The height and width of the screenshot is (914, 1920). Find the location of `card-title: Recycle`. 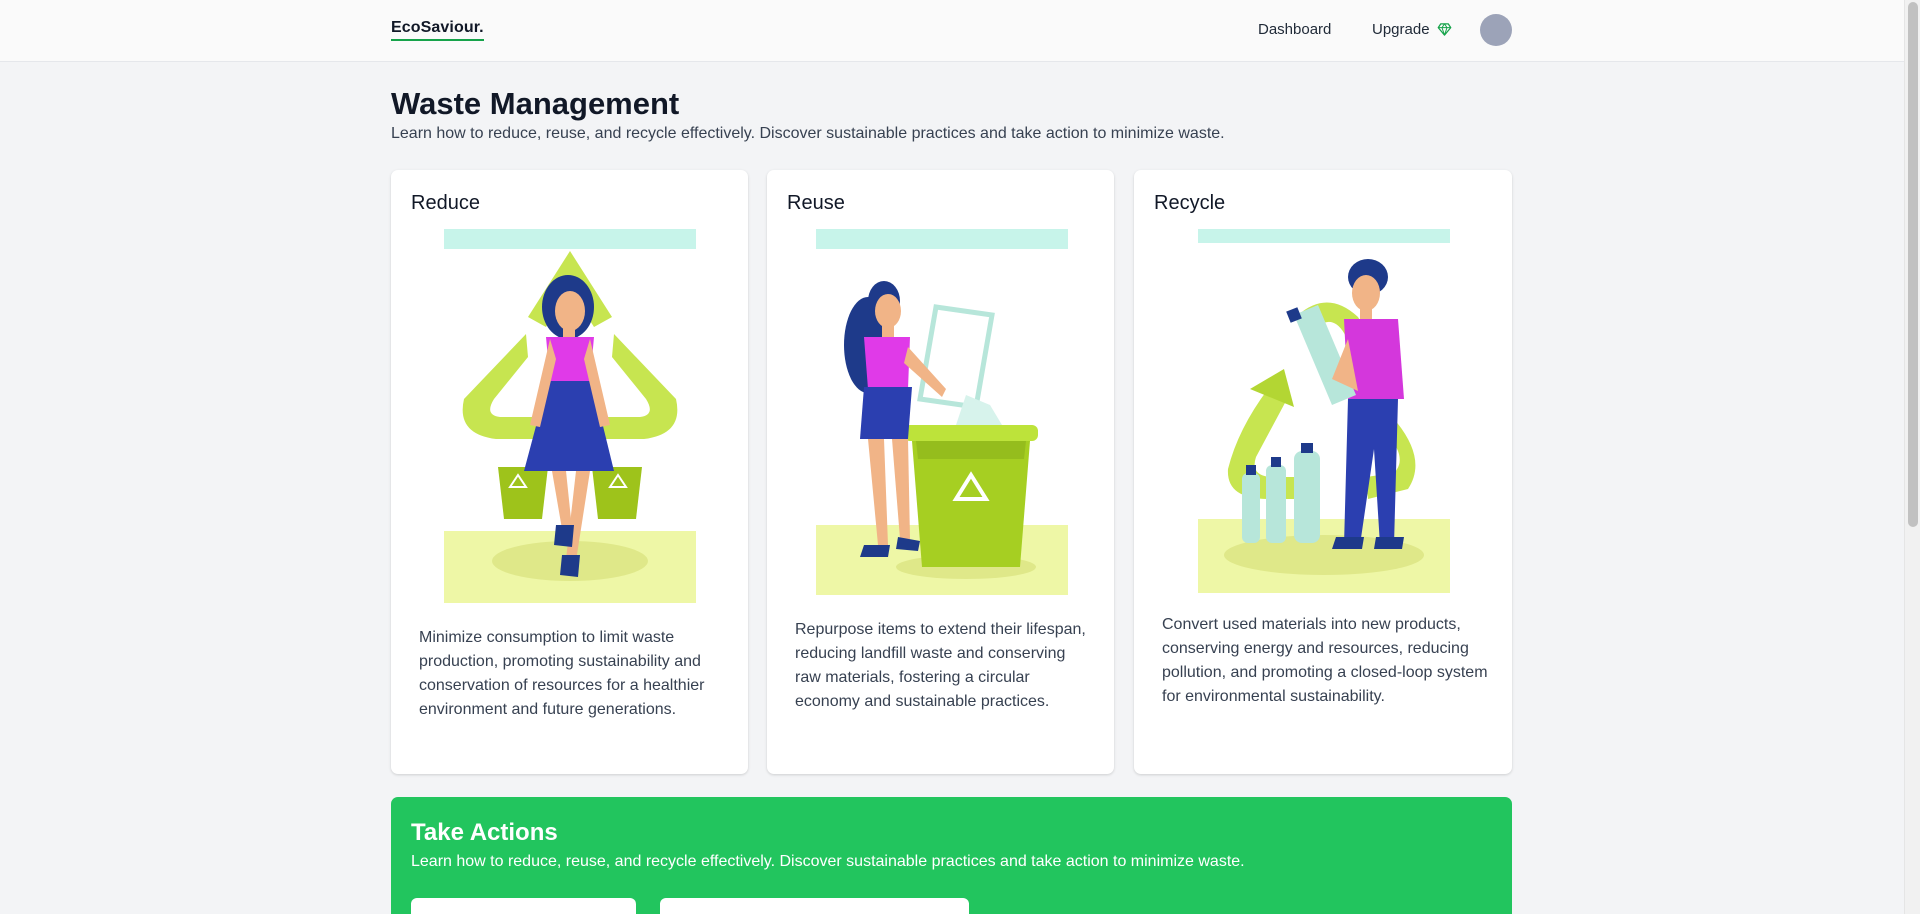

card-title: Recycle is located at coordinates (1190, 203).